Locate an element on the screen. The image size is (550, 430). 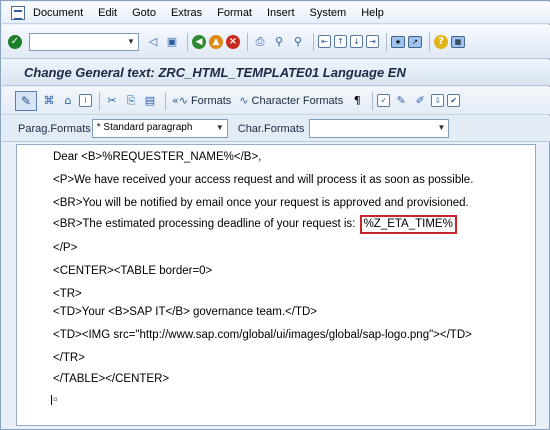
menu-help: Help is located at coordinates (372, 13).